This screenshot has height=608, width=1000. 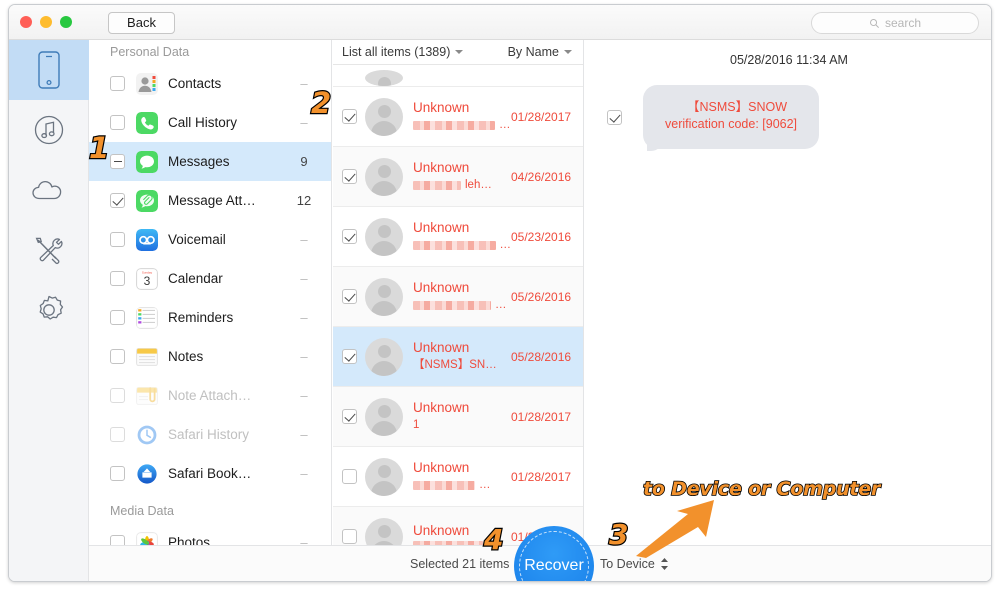 What do you see at coordinates (141, 23) in the screenshot?
I see `back-button: Back` at bounding box center [141, 23].